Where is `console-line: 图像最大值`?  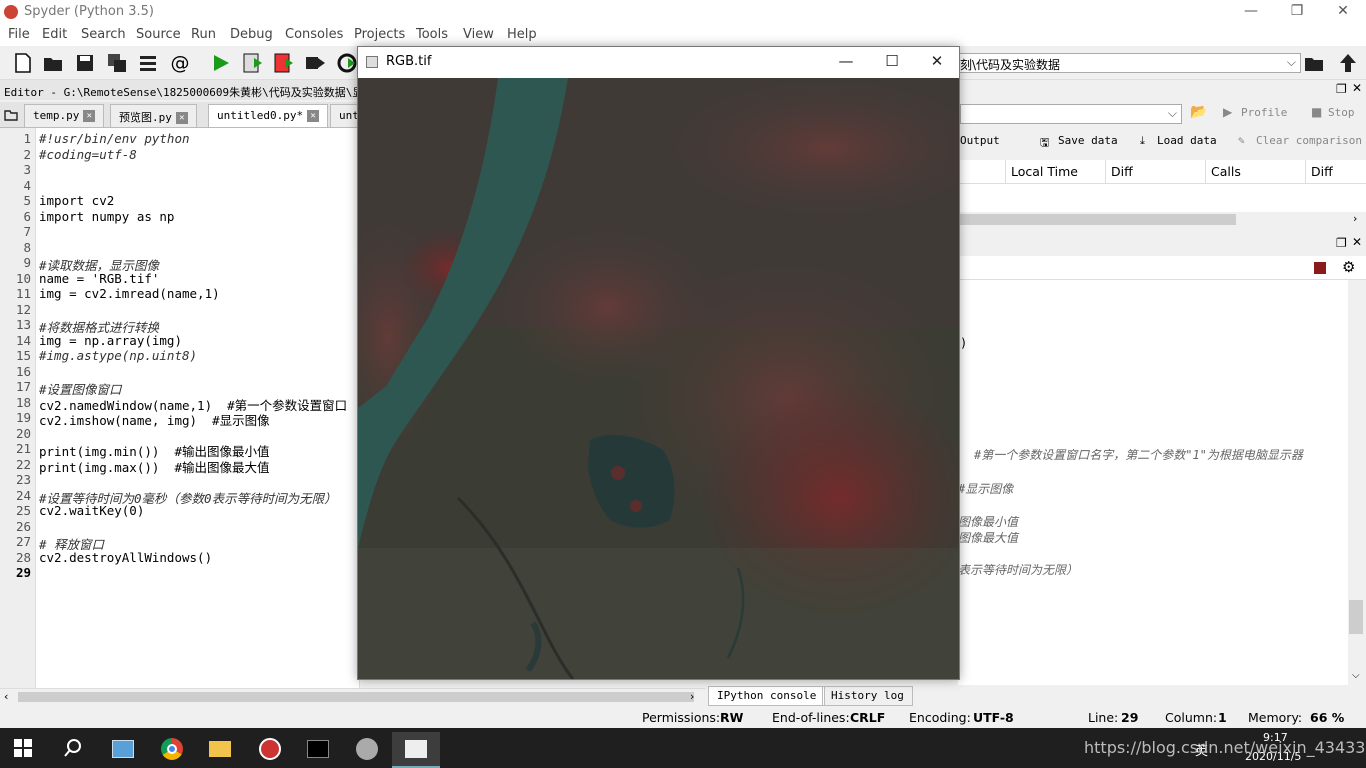
console-line: 图像最大值 is located at coordinates (988, 538).